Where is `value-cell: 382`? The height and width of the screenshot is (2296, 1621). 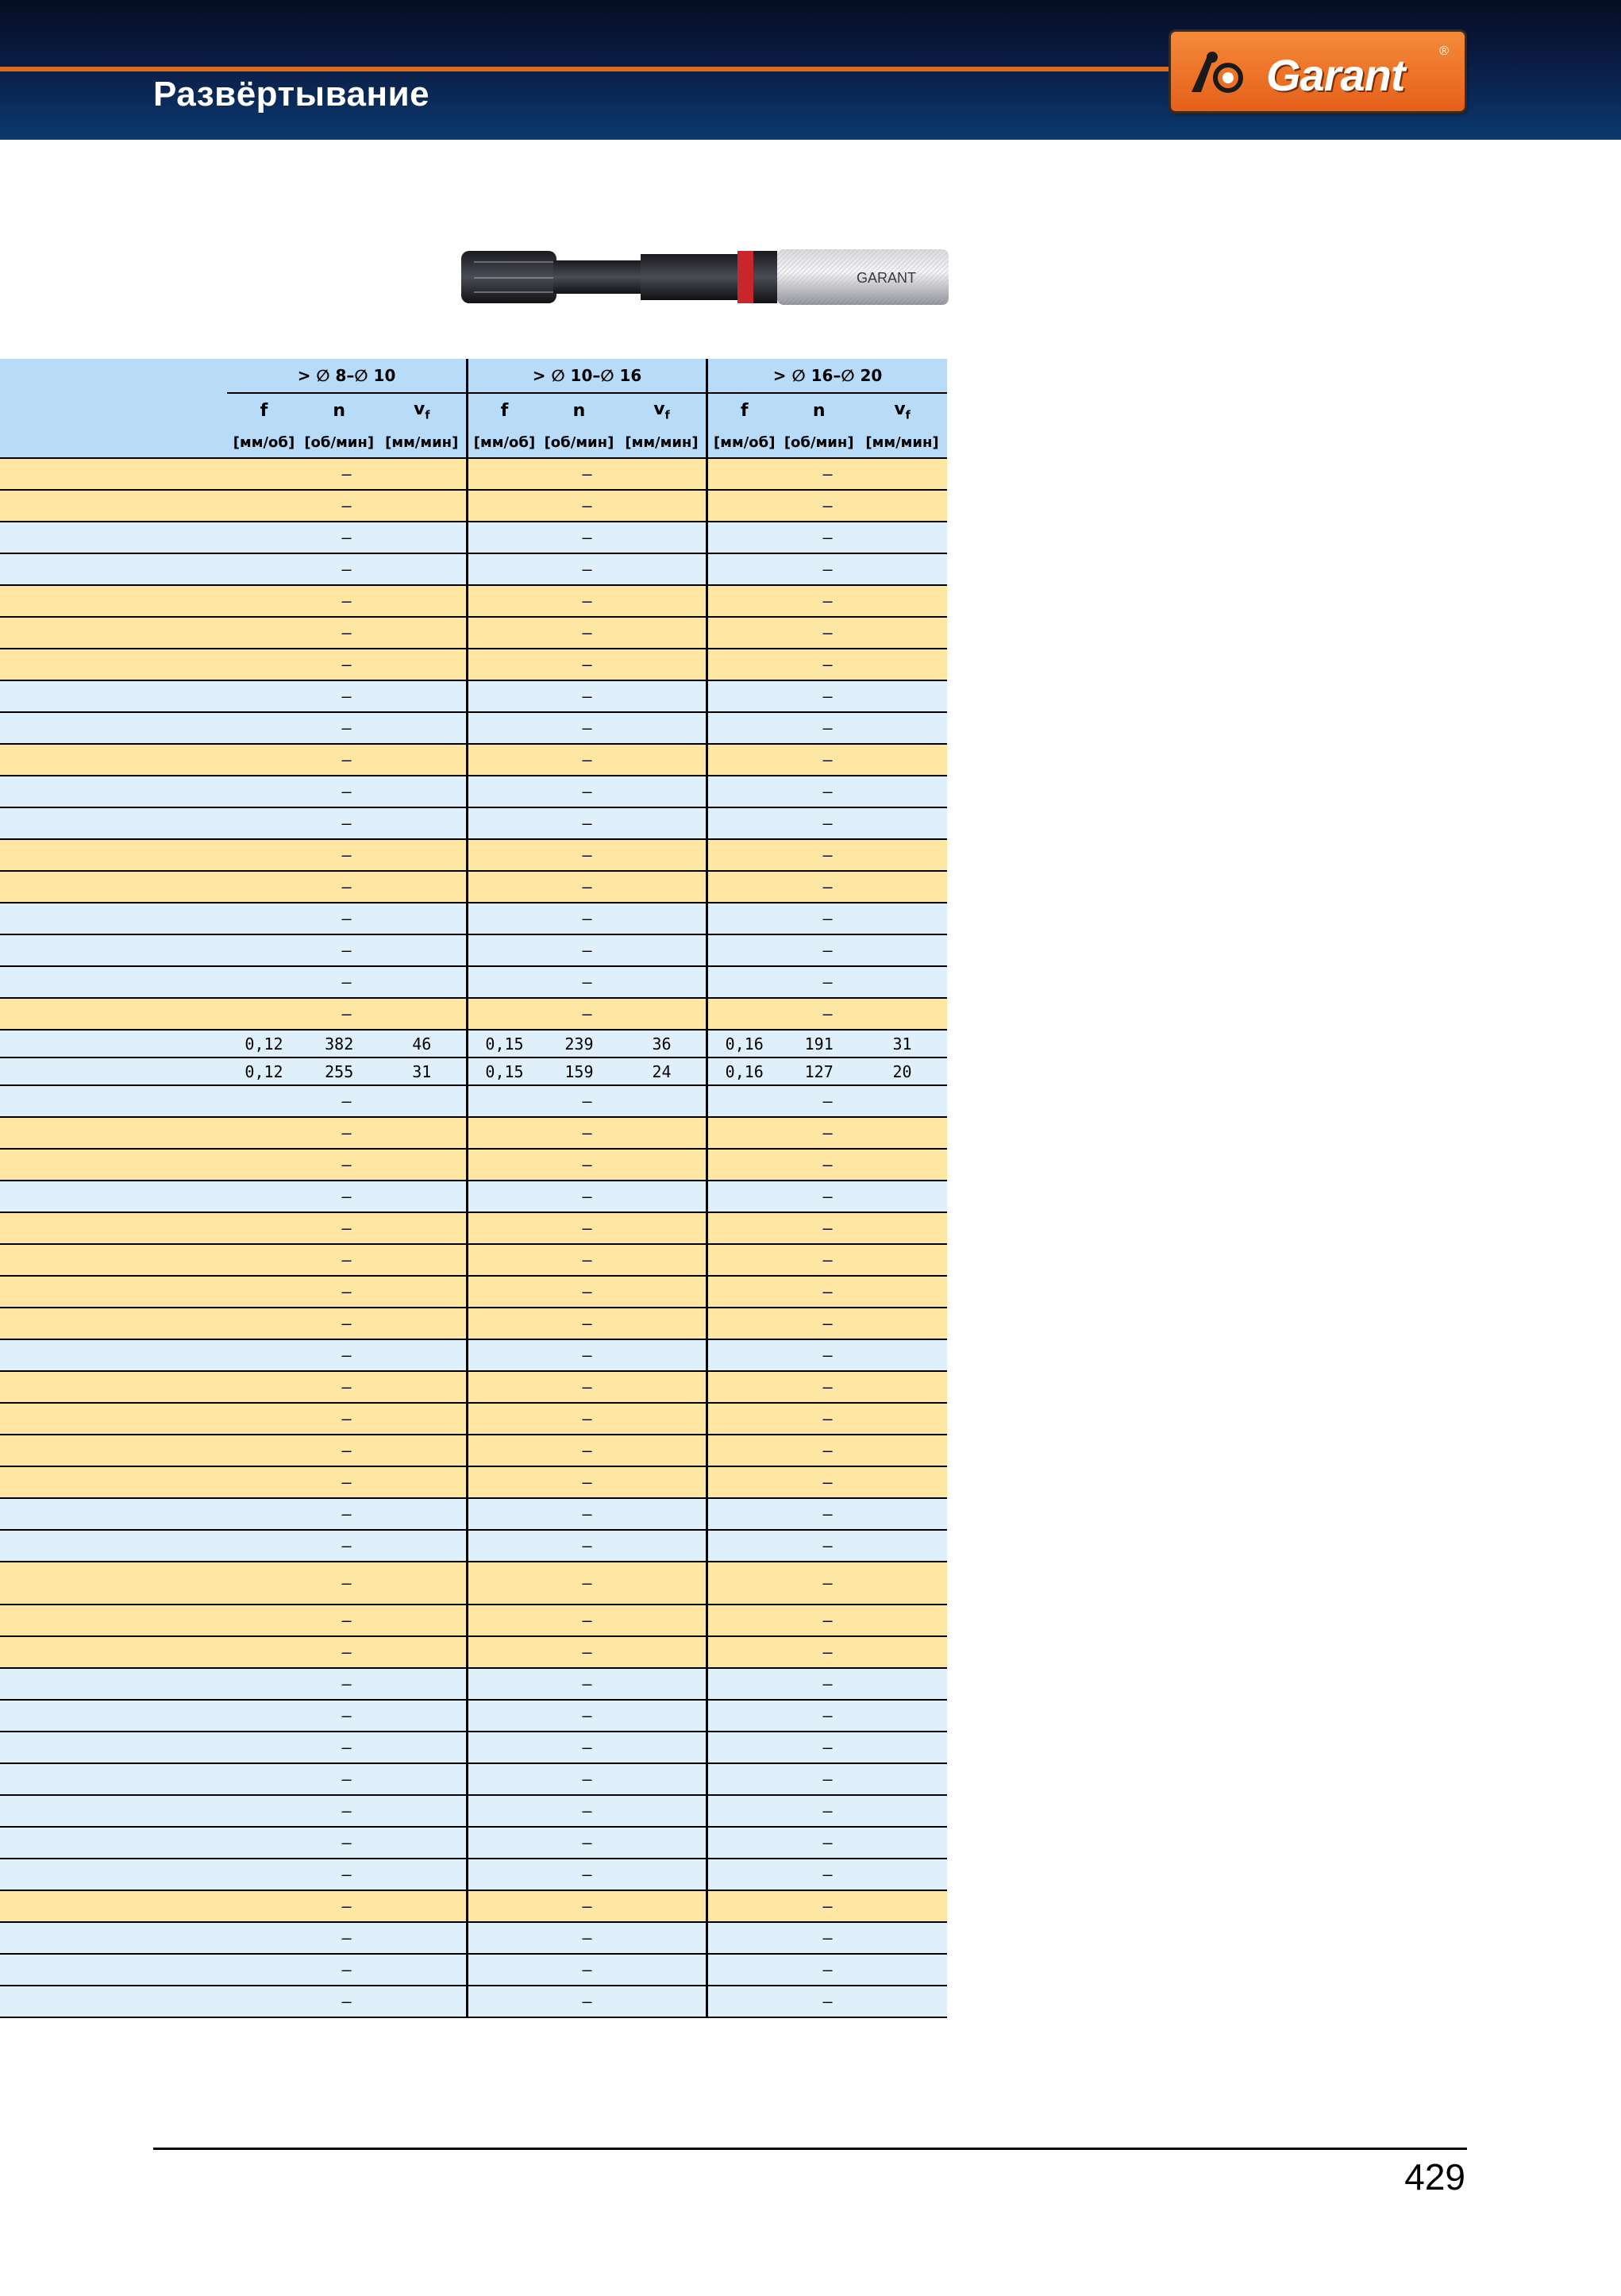
value-cell: 382 is located at coordinates (339, 1044).